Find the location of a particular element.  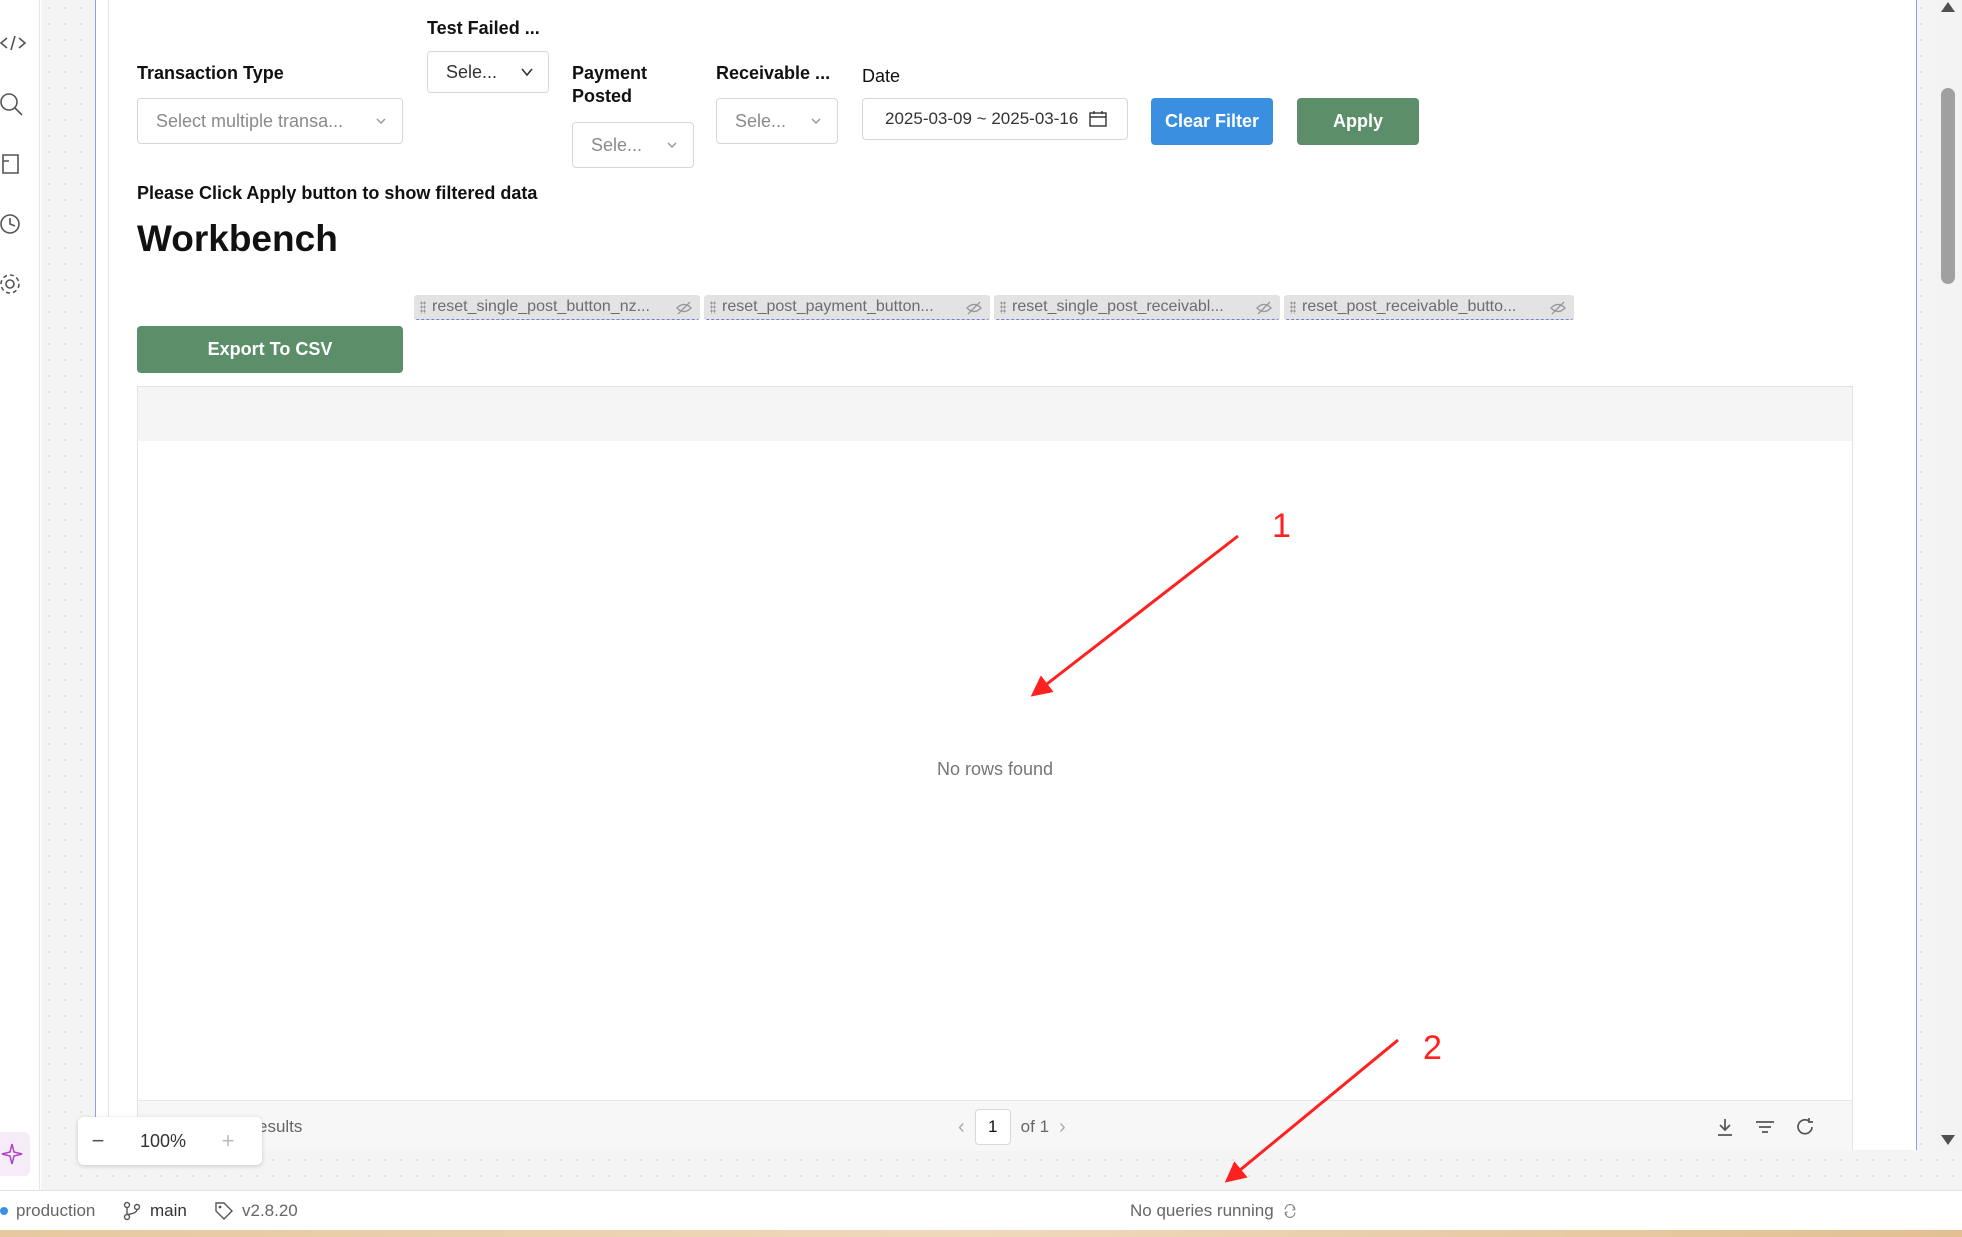

environment-dot-icon is located at coordinates (4, 1211).